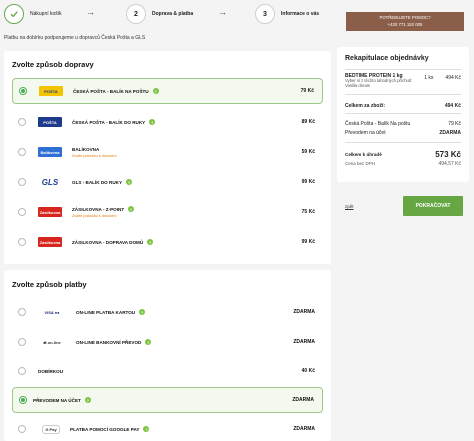  What do you see at coordinates (363, 154) in the screenshot?
I see `total-label: Celkem k úhradě` at bounding box center [363, 154].